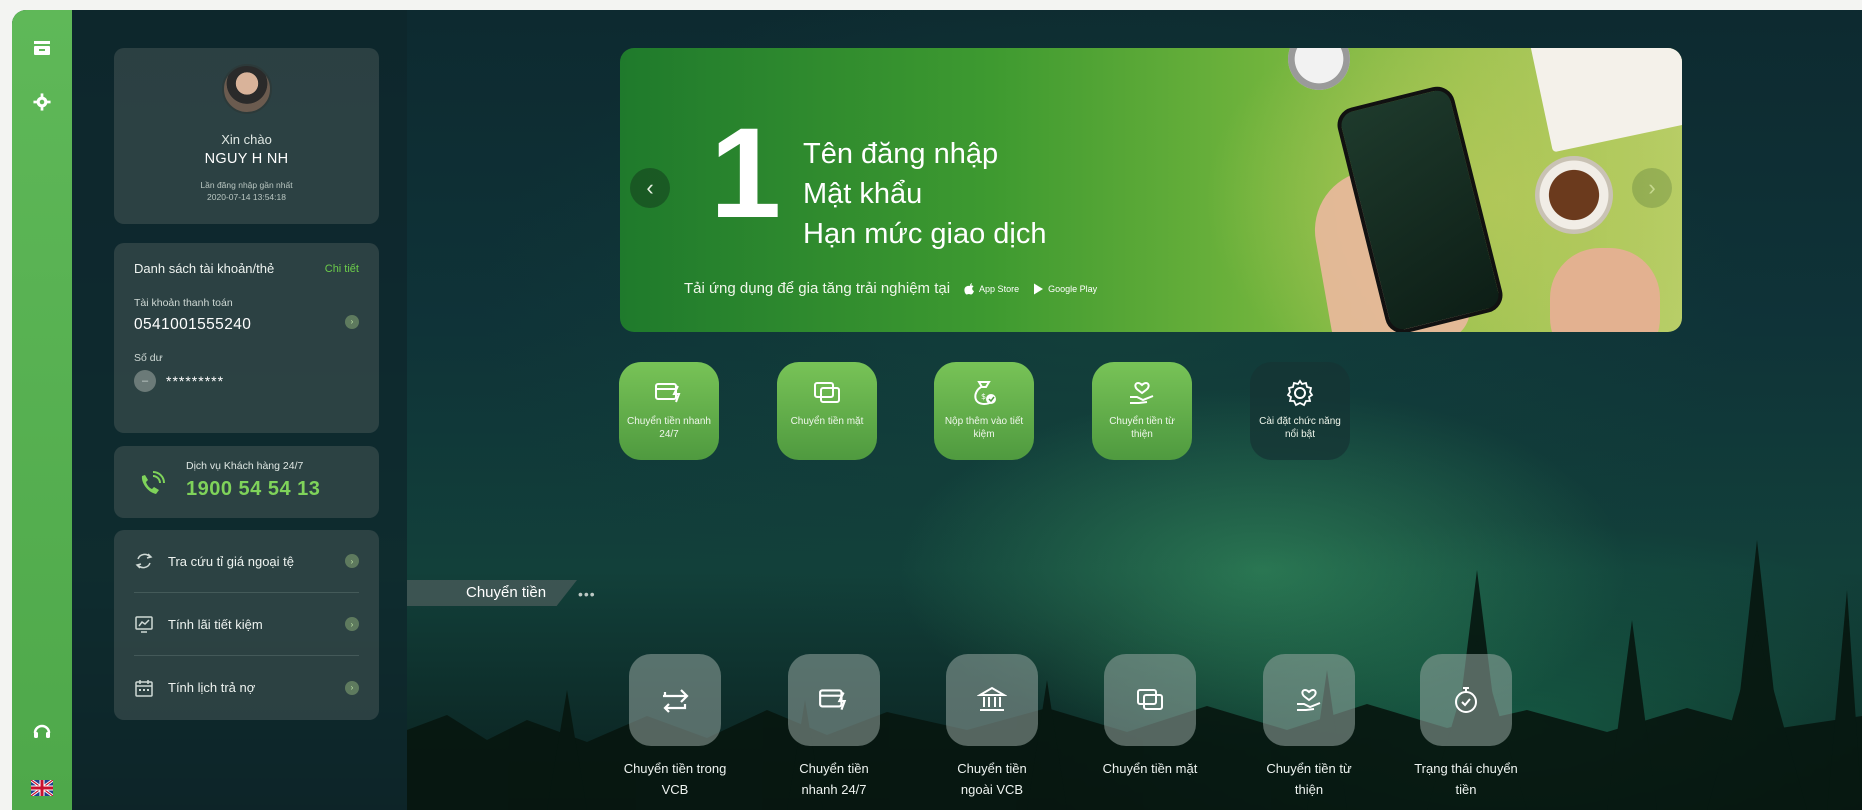  I want to click on balance-value: *********, so click(195, 381).